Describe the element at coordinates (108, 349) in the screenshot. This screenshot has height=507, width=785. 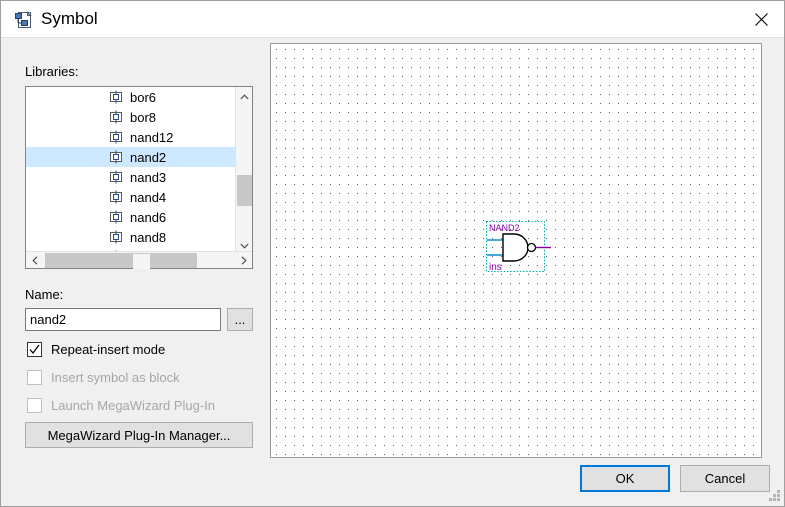
I see `checkbox-label: Repeat-insert mode` at that location.